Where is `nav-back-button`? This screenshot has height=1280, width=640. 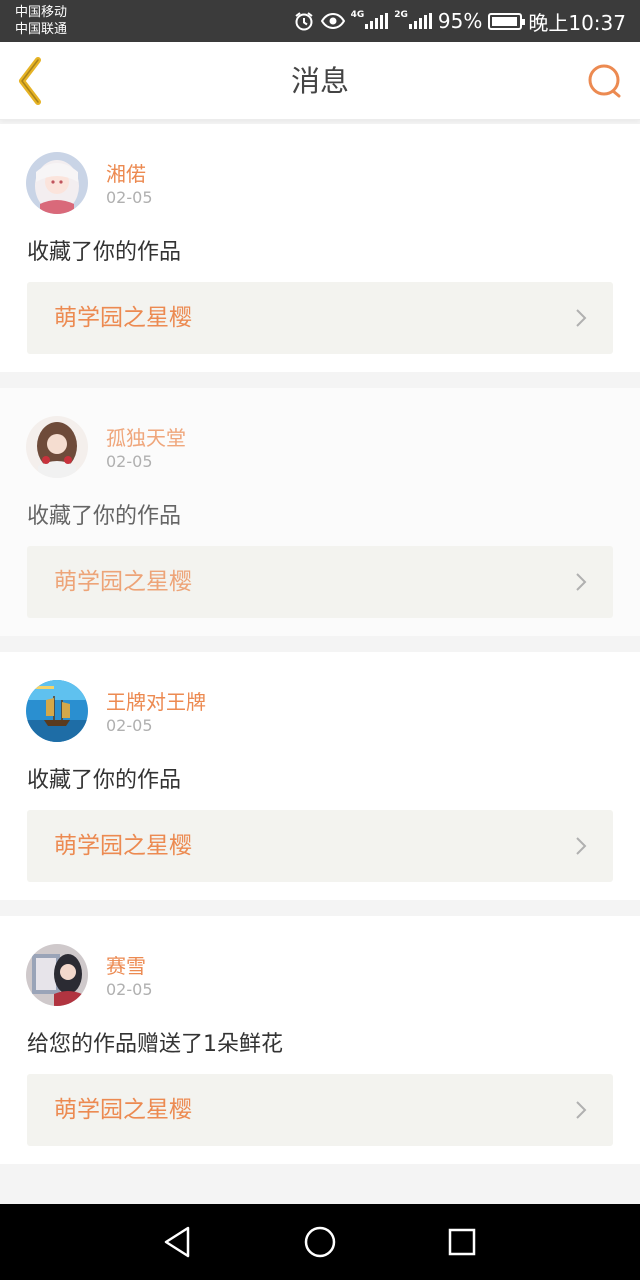
nav-back-button is located at coordinates (178, 1242).